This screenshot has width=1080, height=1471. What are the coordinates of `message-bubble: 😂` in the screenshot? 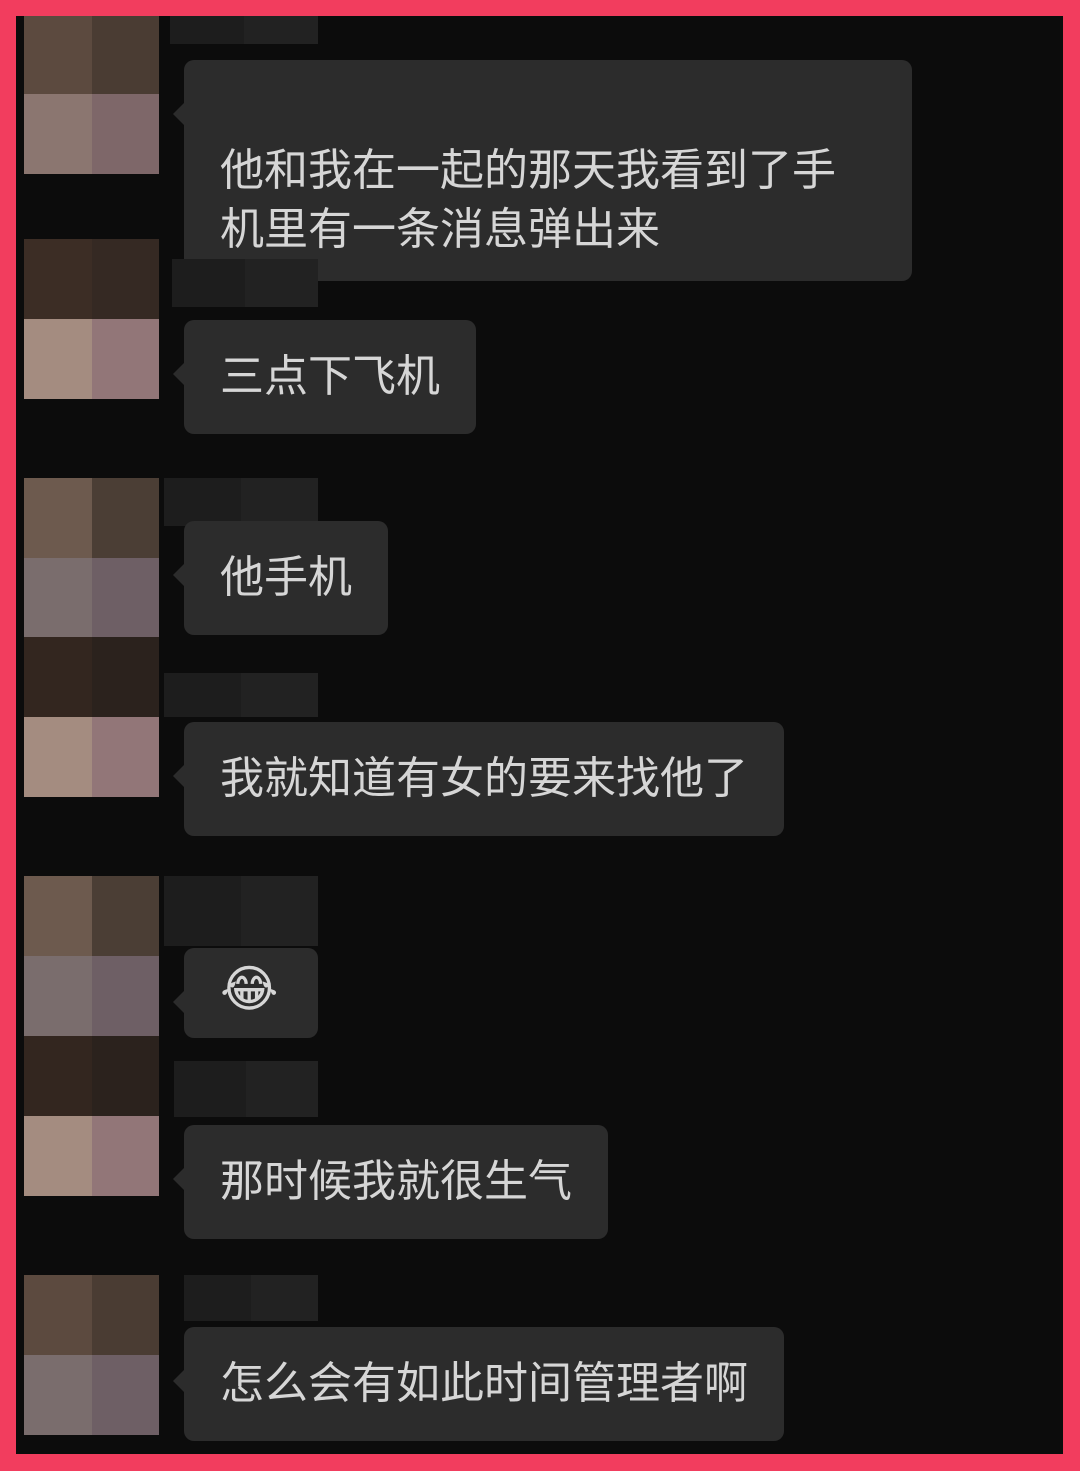 It's located at (245, 993).